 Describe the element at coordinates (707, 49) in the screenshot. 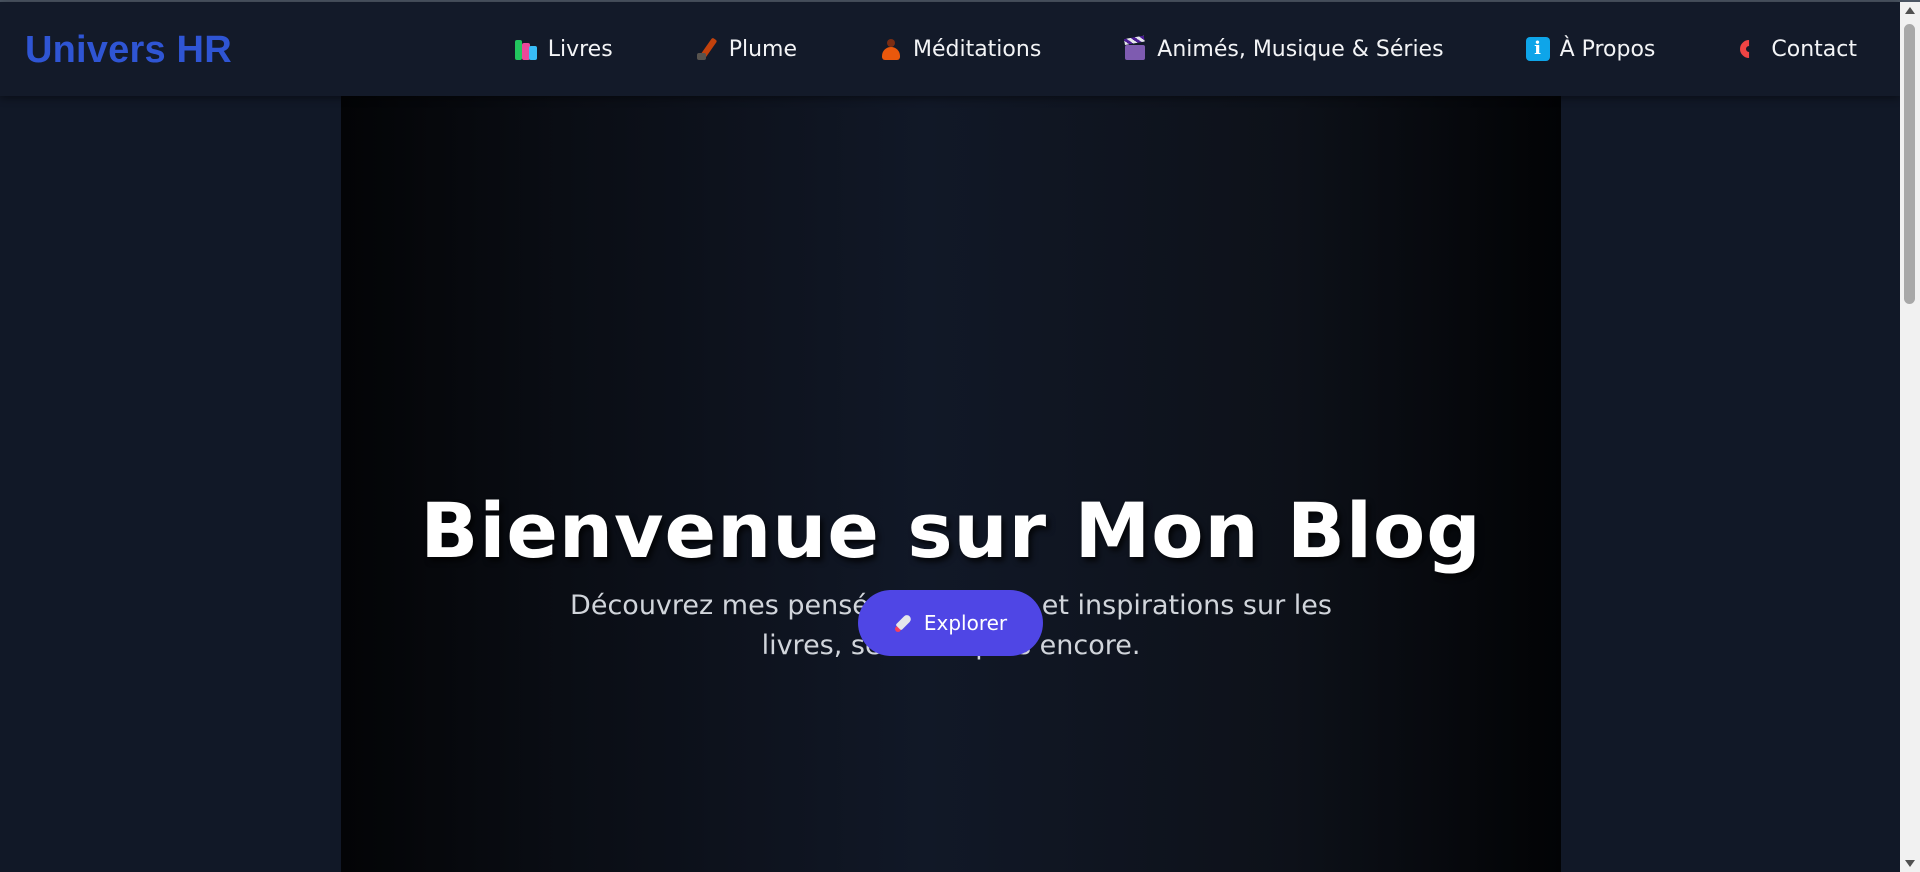

I see `pen-icon` at that location.